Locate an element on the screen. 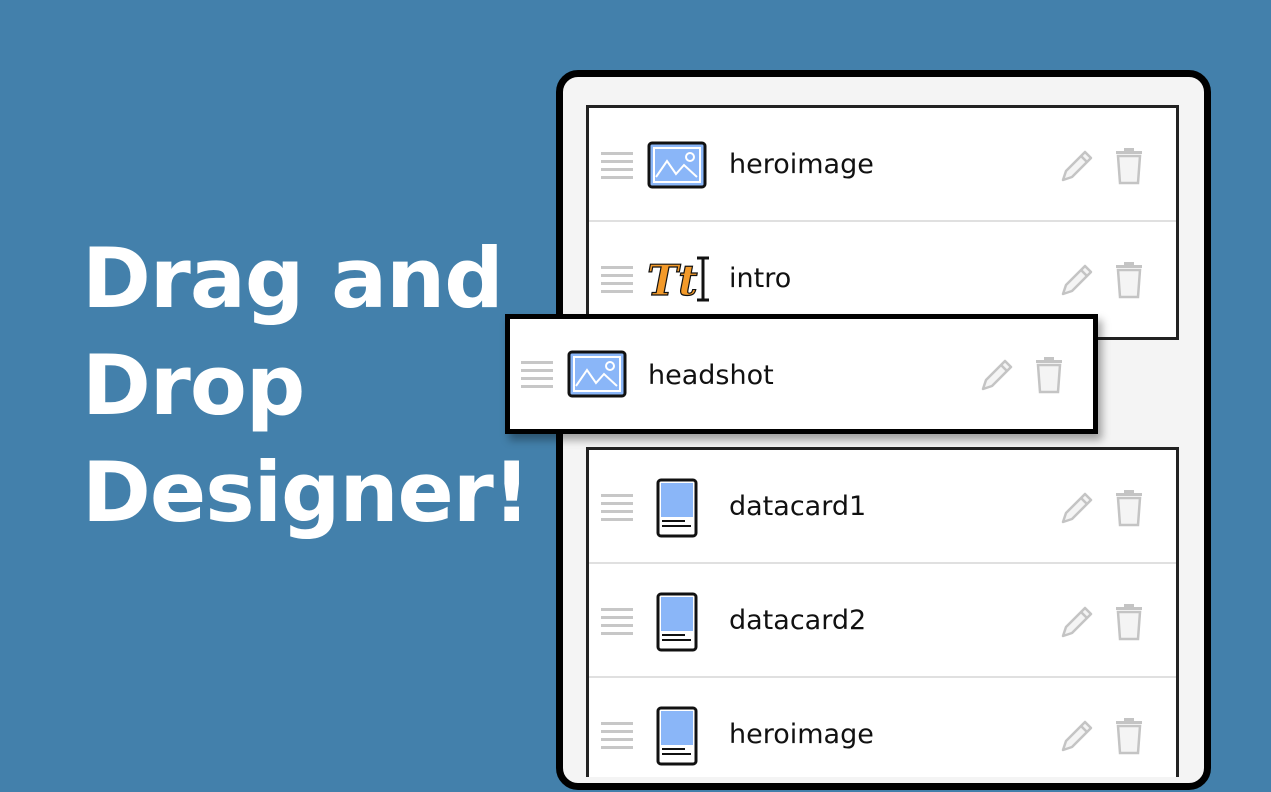  text-icon-glyph: Tt is located at coordinates (672, 280).